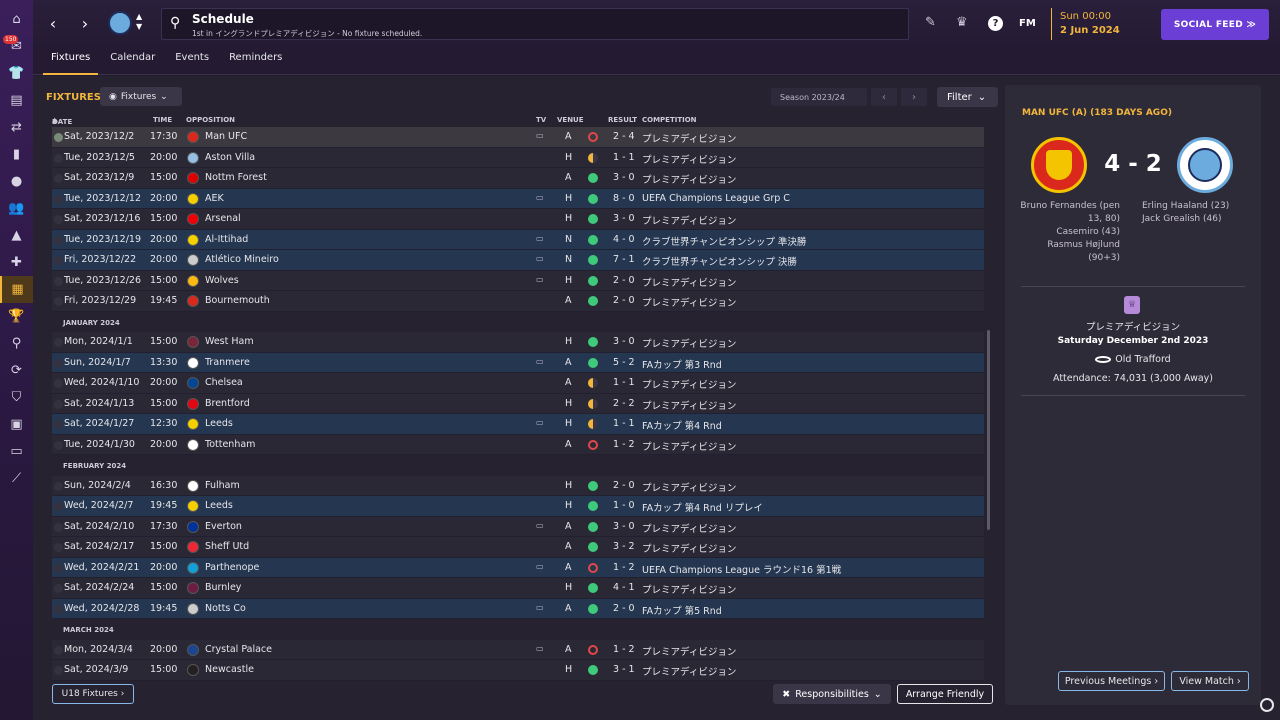  Describe the element at coordinates (1267, 705) in the screenshot. I see `status-ring-icon` at that location.